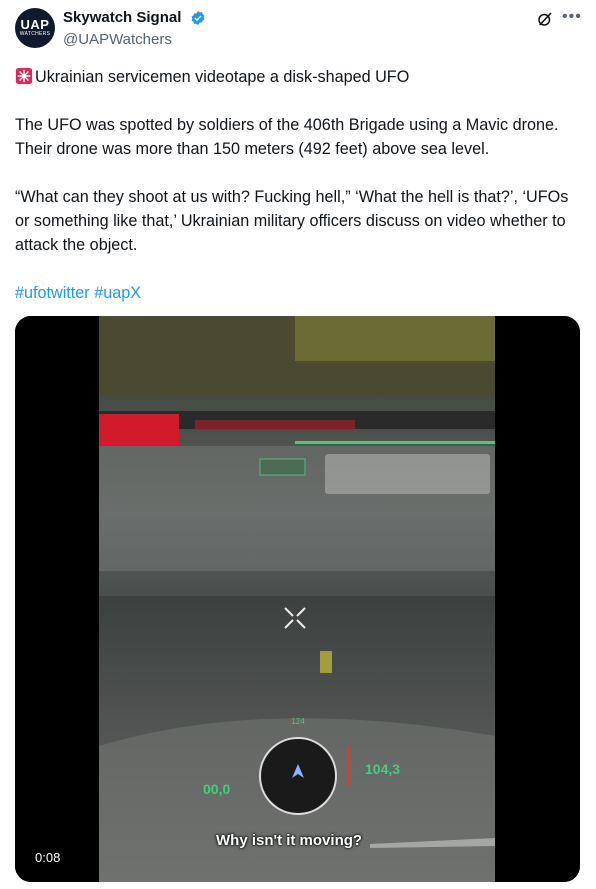 The width and height of the screenshot is (596, 889). What do you see at coordinates (52, 293) in the screenshot?
I see `hashtag-ufotwitter: #ufotwitter` at bounding box center [52, 293].